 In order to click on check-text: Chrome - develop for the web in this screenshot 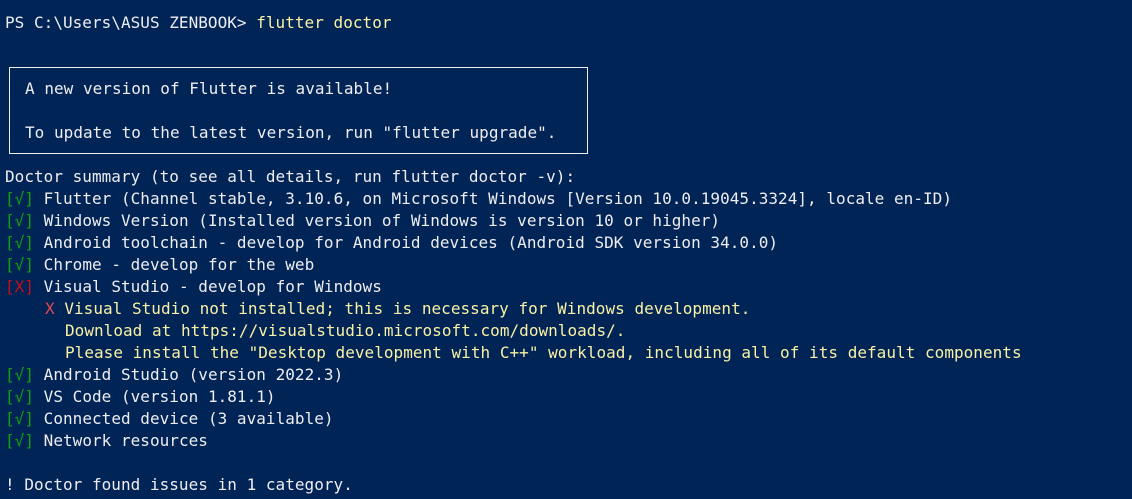, I will do `click(174, 264)`.